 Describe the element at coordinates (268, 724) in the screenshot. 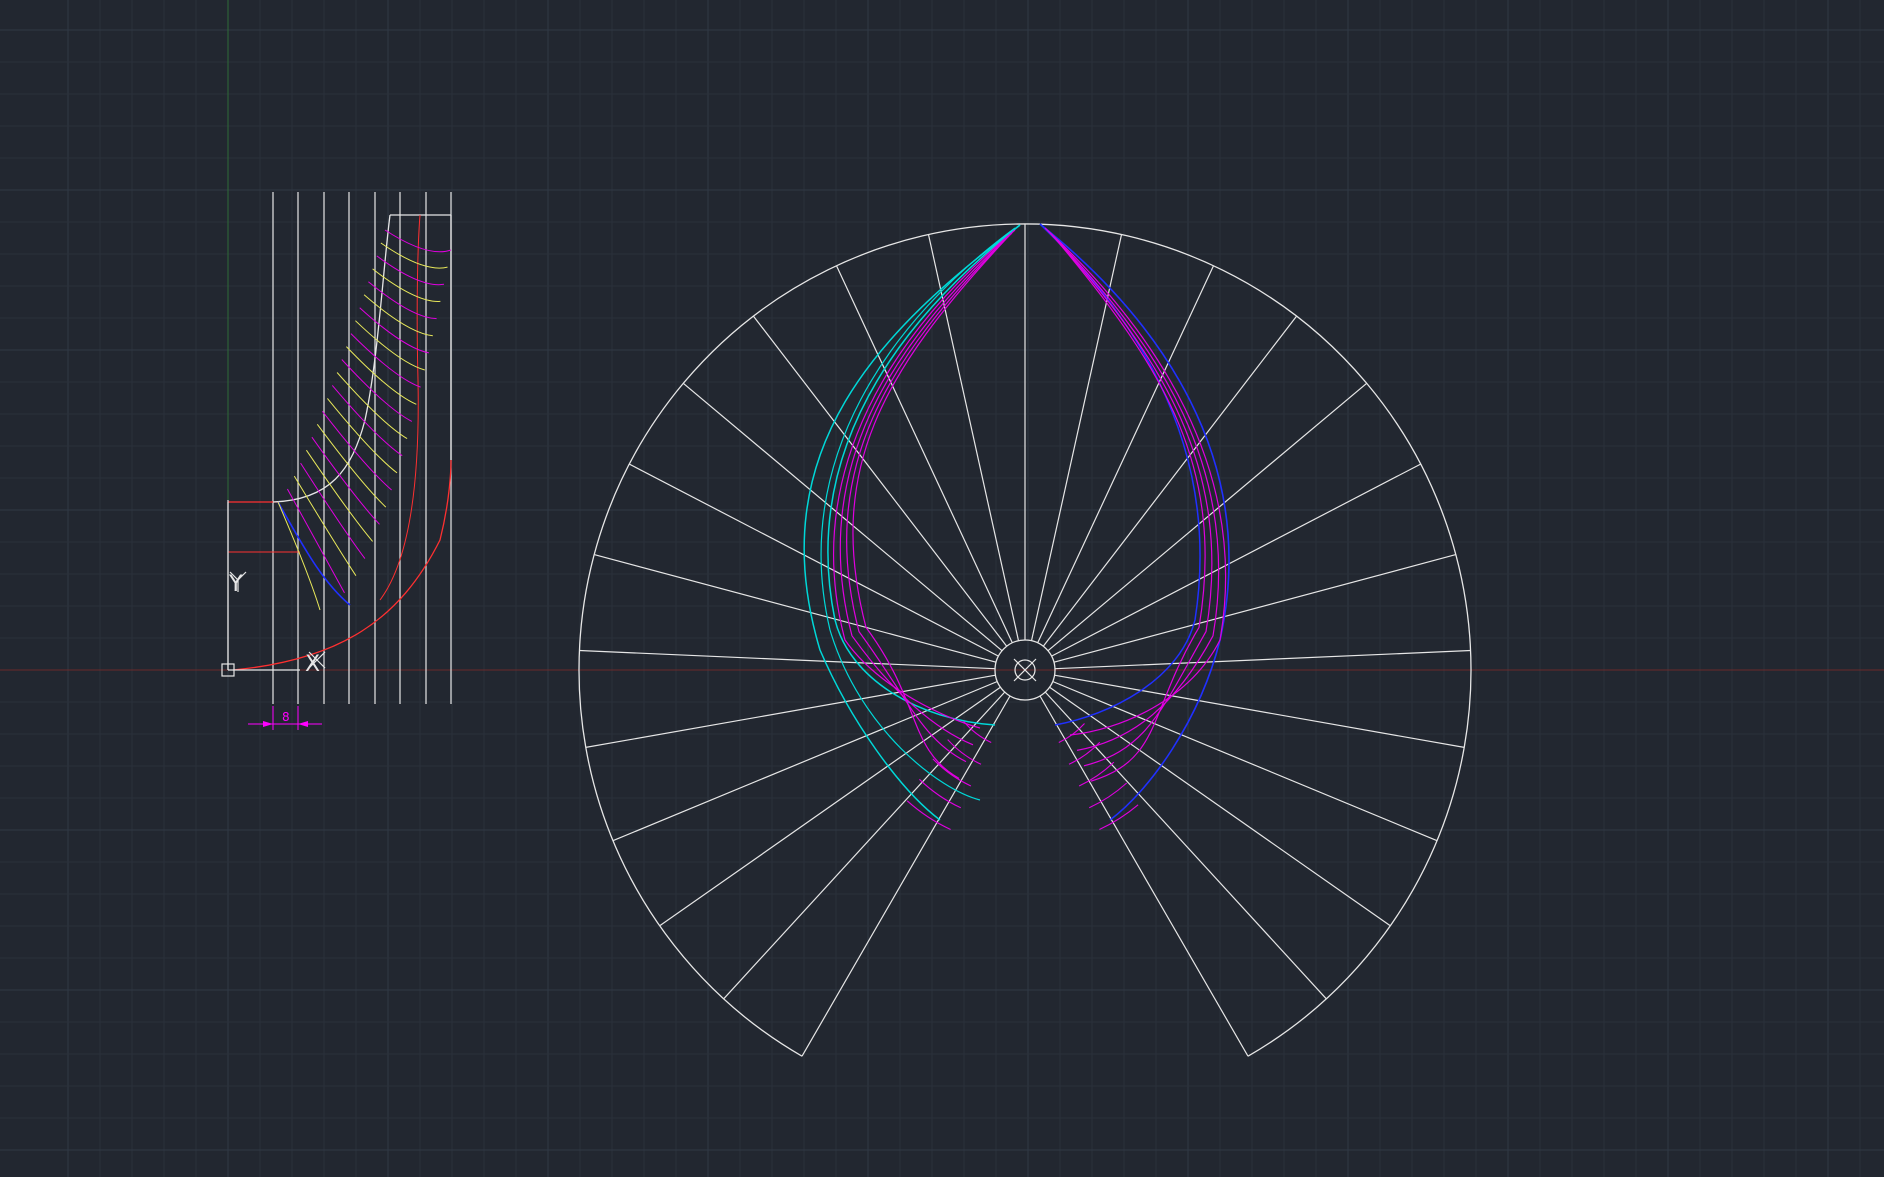

I see `dimension-arrow-left` at that location.